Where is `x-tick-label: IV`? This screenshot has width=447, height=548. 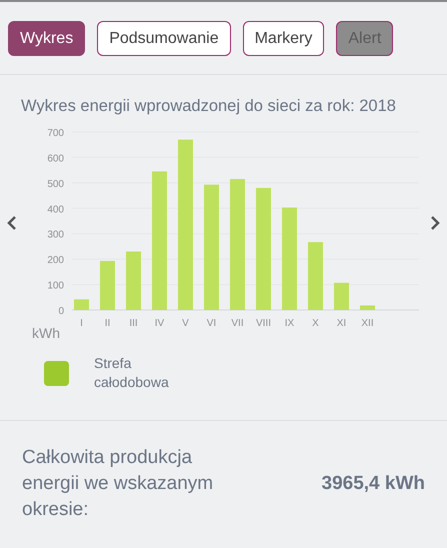 x-tick-label: IV is located at coordinates (159, 323).